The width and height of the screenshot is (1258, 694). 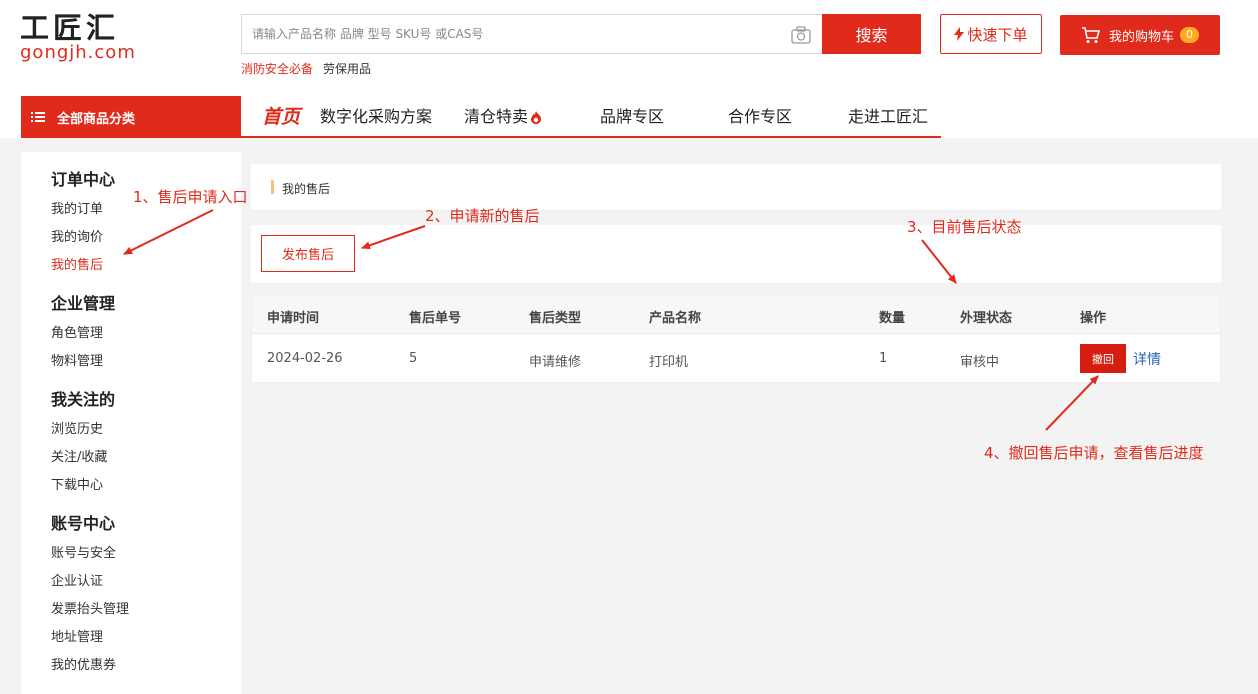 What do you see at coordinates (435, 318) in the screenshot?
I see `th-order-id: 售后单号` at bounding box center [435, 318].